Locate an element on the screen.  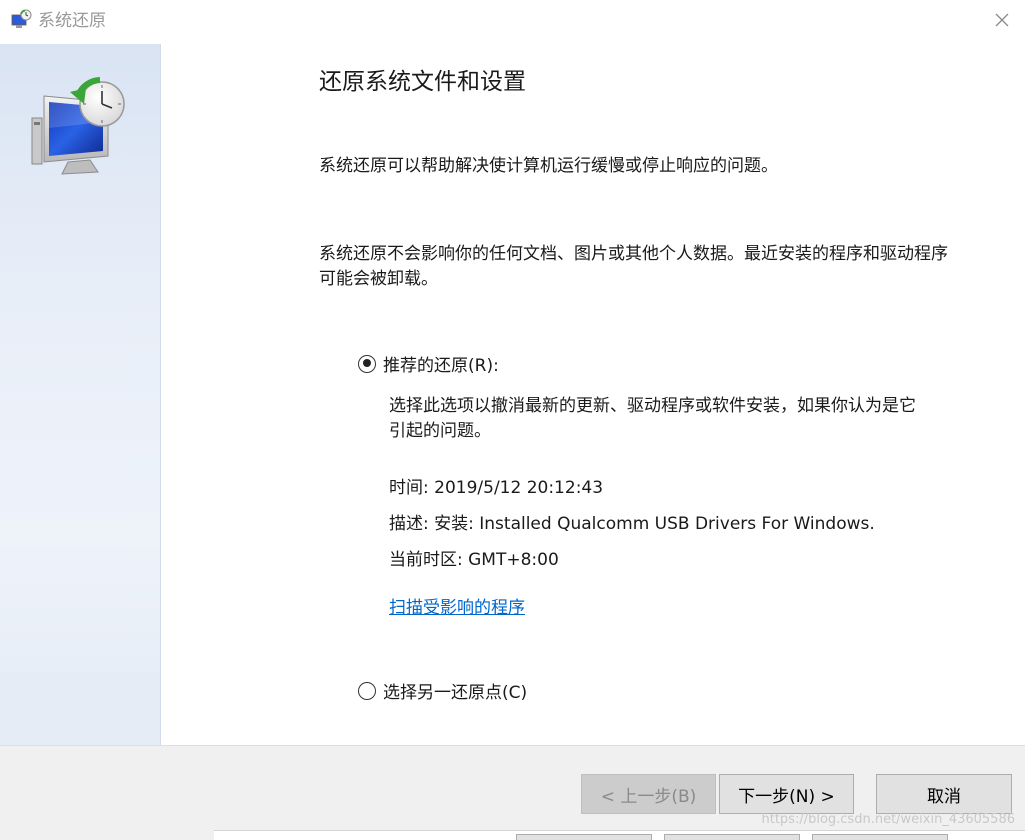
watermark-text: https://blog.csdn.net/weixin_43605586 is located at coordinates (888, 819).